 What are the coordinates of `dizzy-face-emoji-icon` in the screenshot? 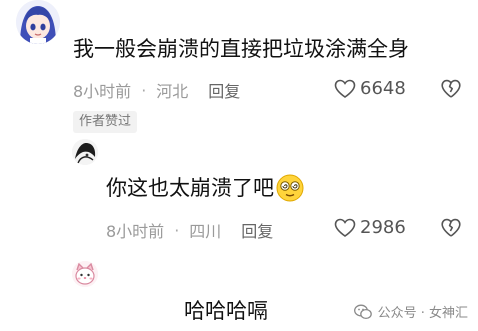 It's located at (290, 191).